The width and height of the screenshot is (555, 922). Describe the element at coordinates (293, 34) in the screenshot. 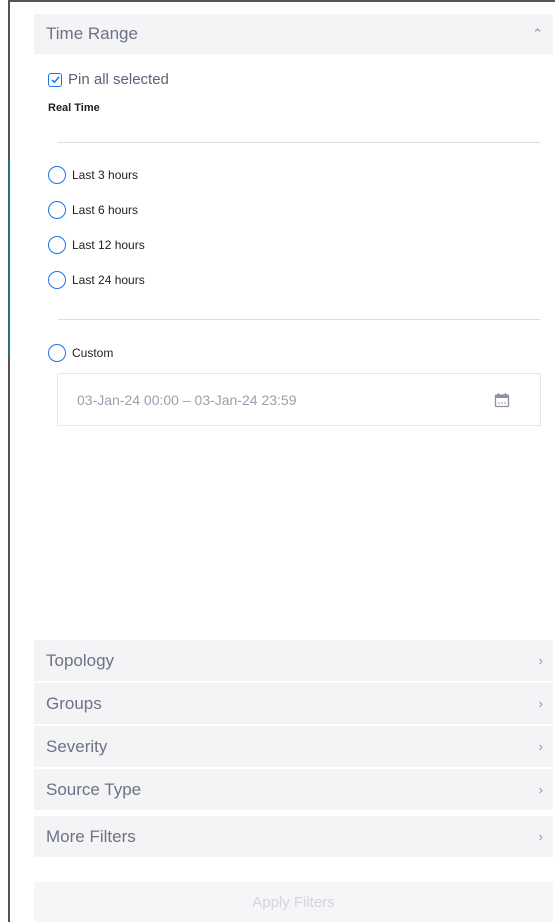

I see `time-range-header: Time Range ⌃` at that location.